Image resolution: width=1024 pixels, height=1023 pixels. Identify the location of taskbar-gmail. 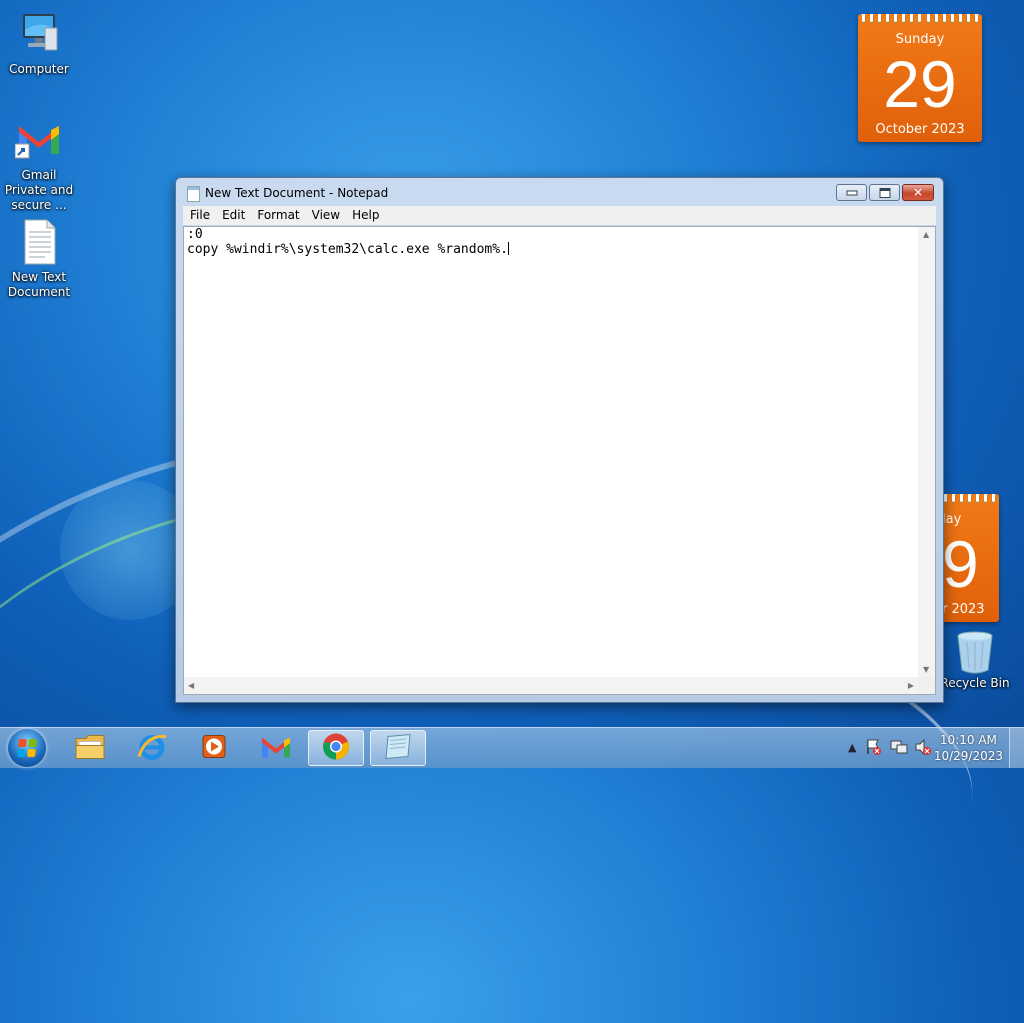
(276, 748).